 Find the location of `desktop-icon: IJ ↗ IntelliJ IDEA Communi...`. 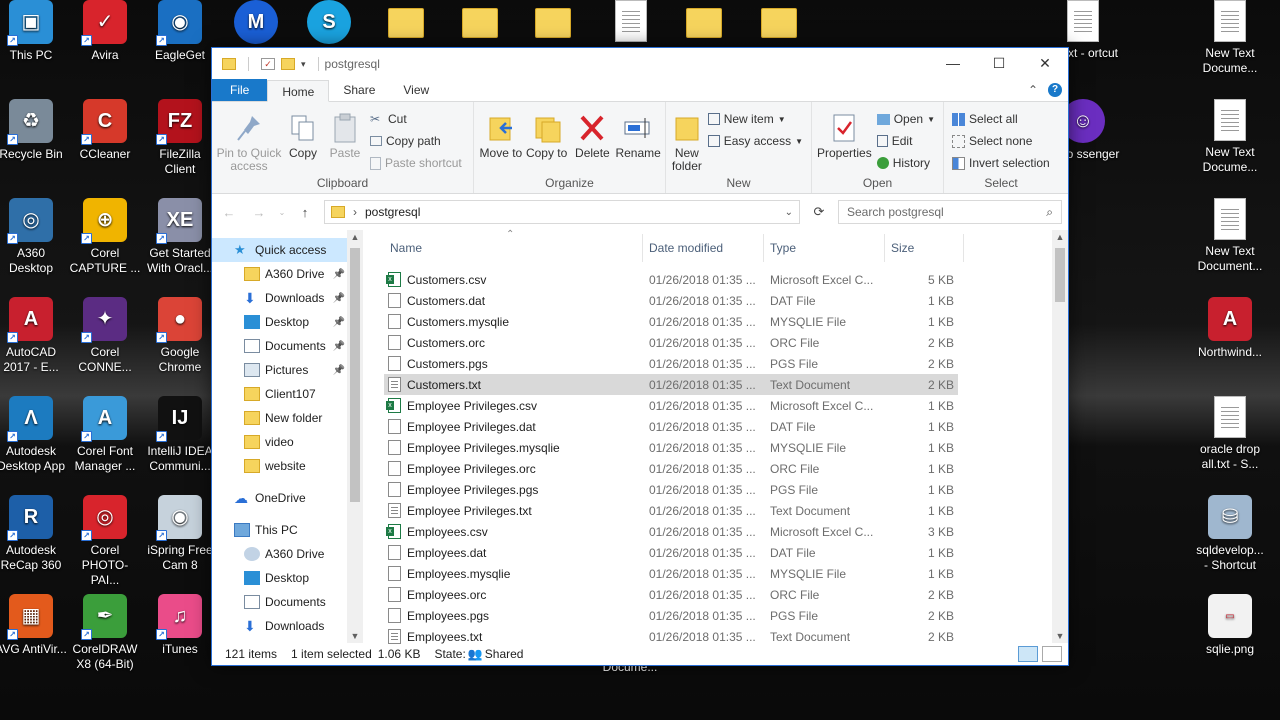

desktop-icon: IJ ↗ IntelliJ IDEA Communi... is located at coordinates (180, 435).